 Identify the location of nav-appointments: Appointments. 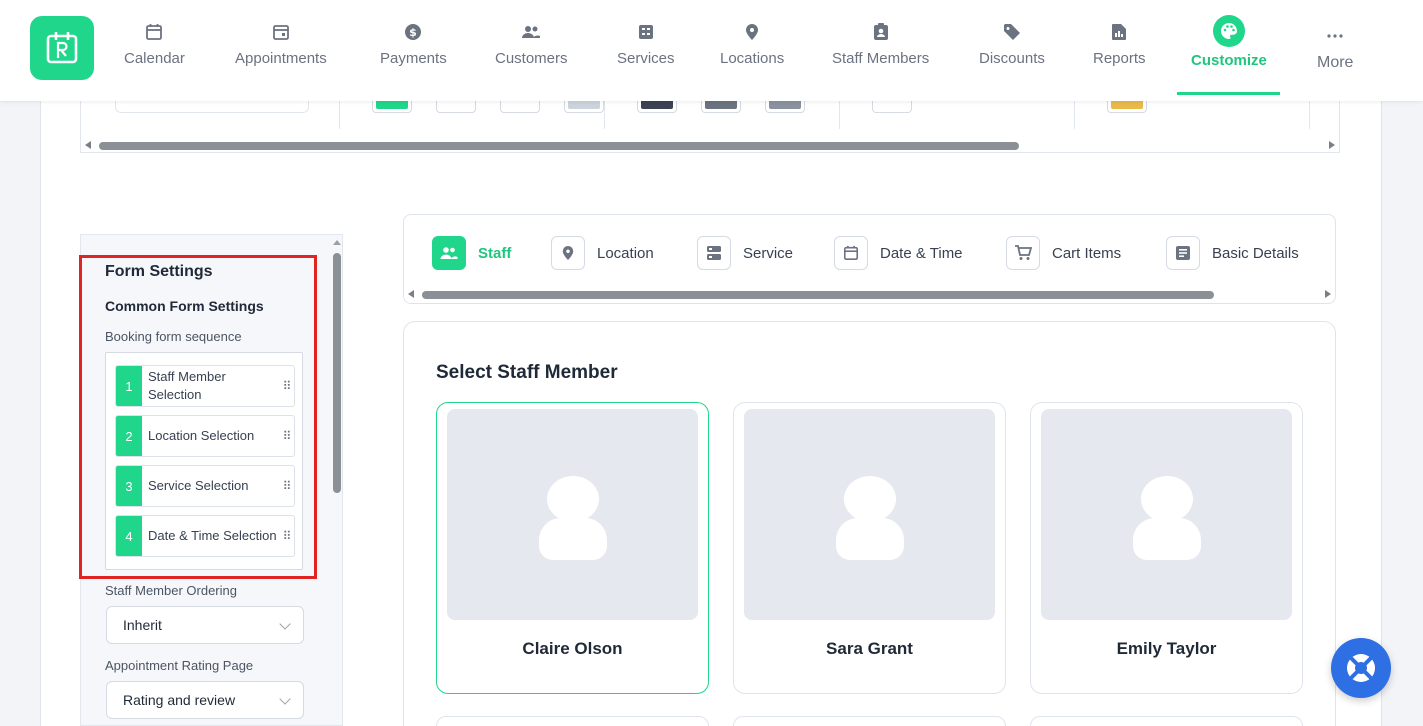
(281, 50).